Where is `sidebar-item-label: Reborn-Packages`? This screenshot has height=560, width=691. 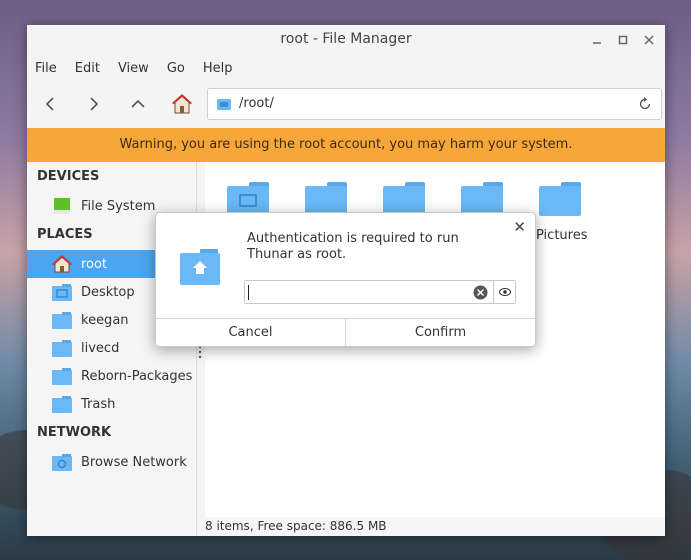 sidebar-item-label: Reborn-Packages is located at coordinates (137, 376).